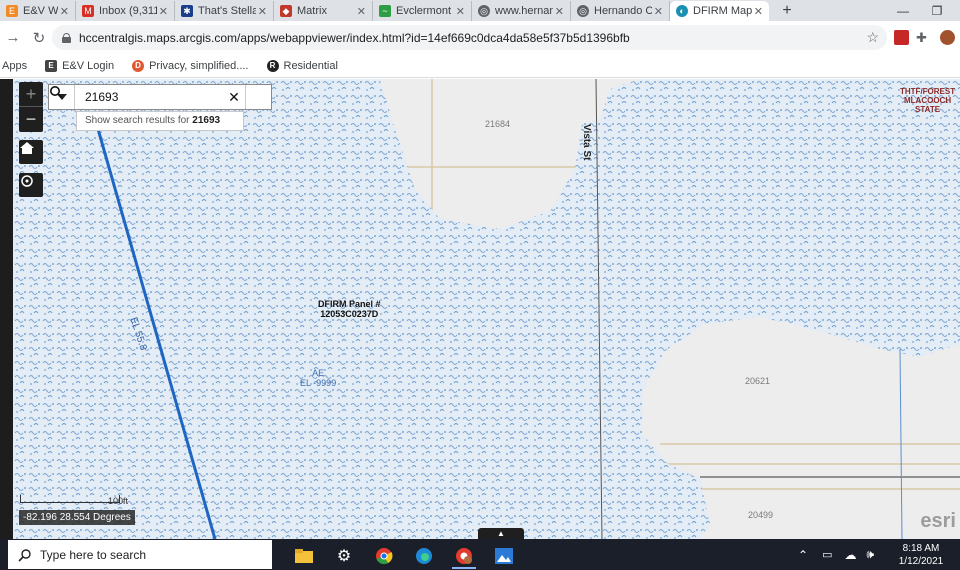 The width and height of the screenshot is (960, 570). Describe the element at coordinates (27, 148) in the screenshot. I see `home-icon` at that location.